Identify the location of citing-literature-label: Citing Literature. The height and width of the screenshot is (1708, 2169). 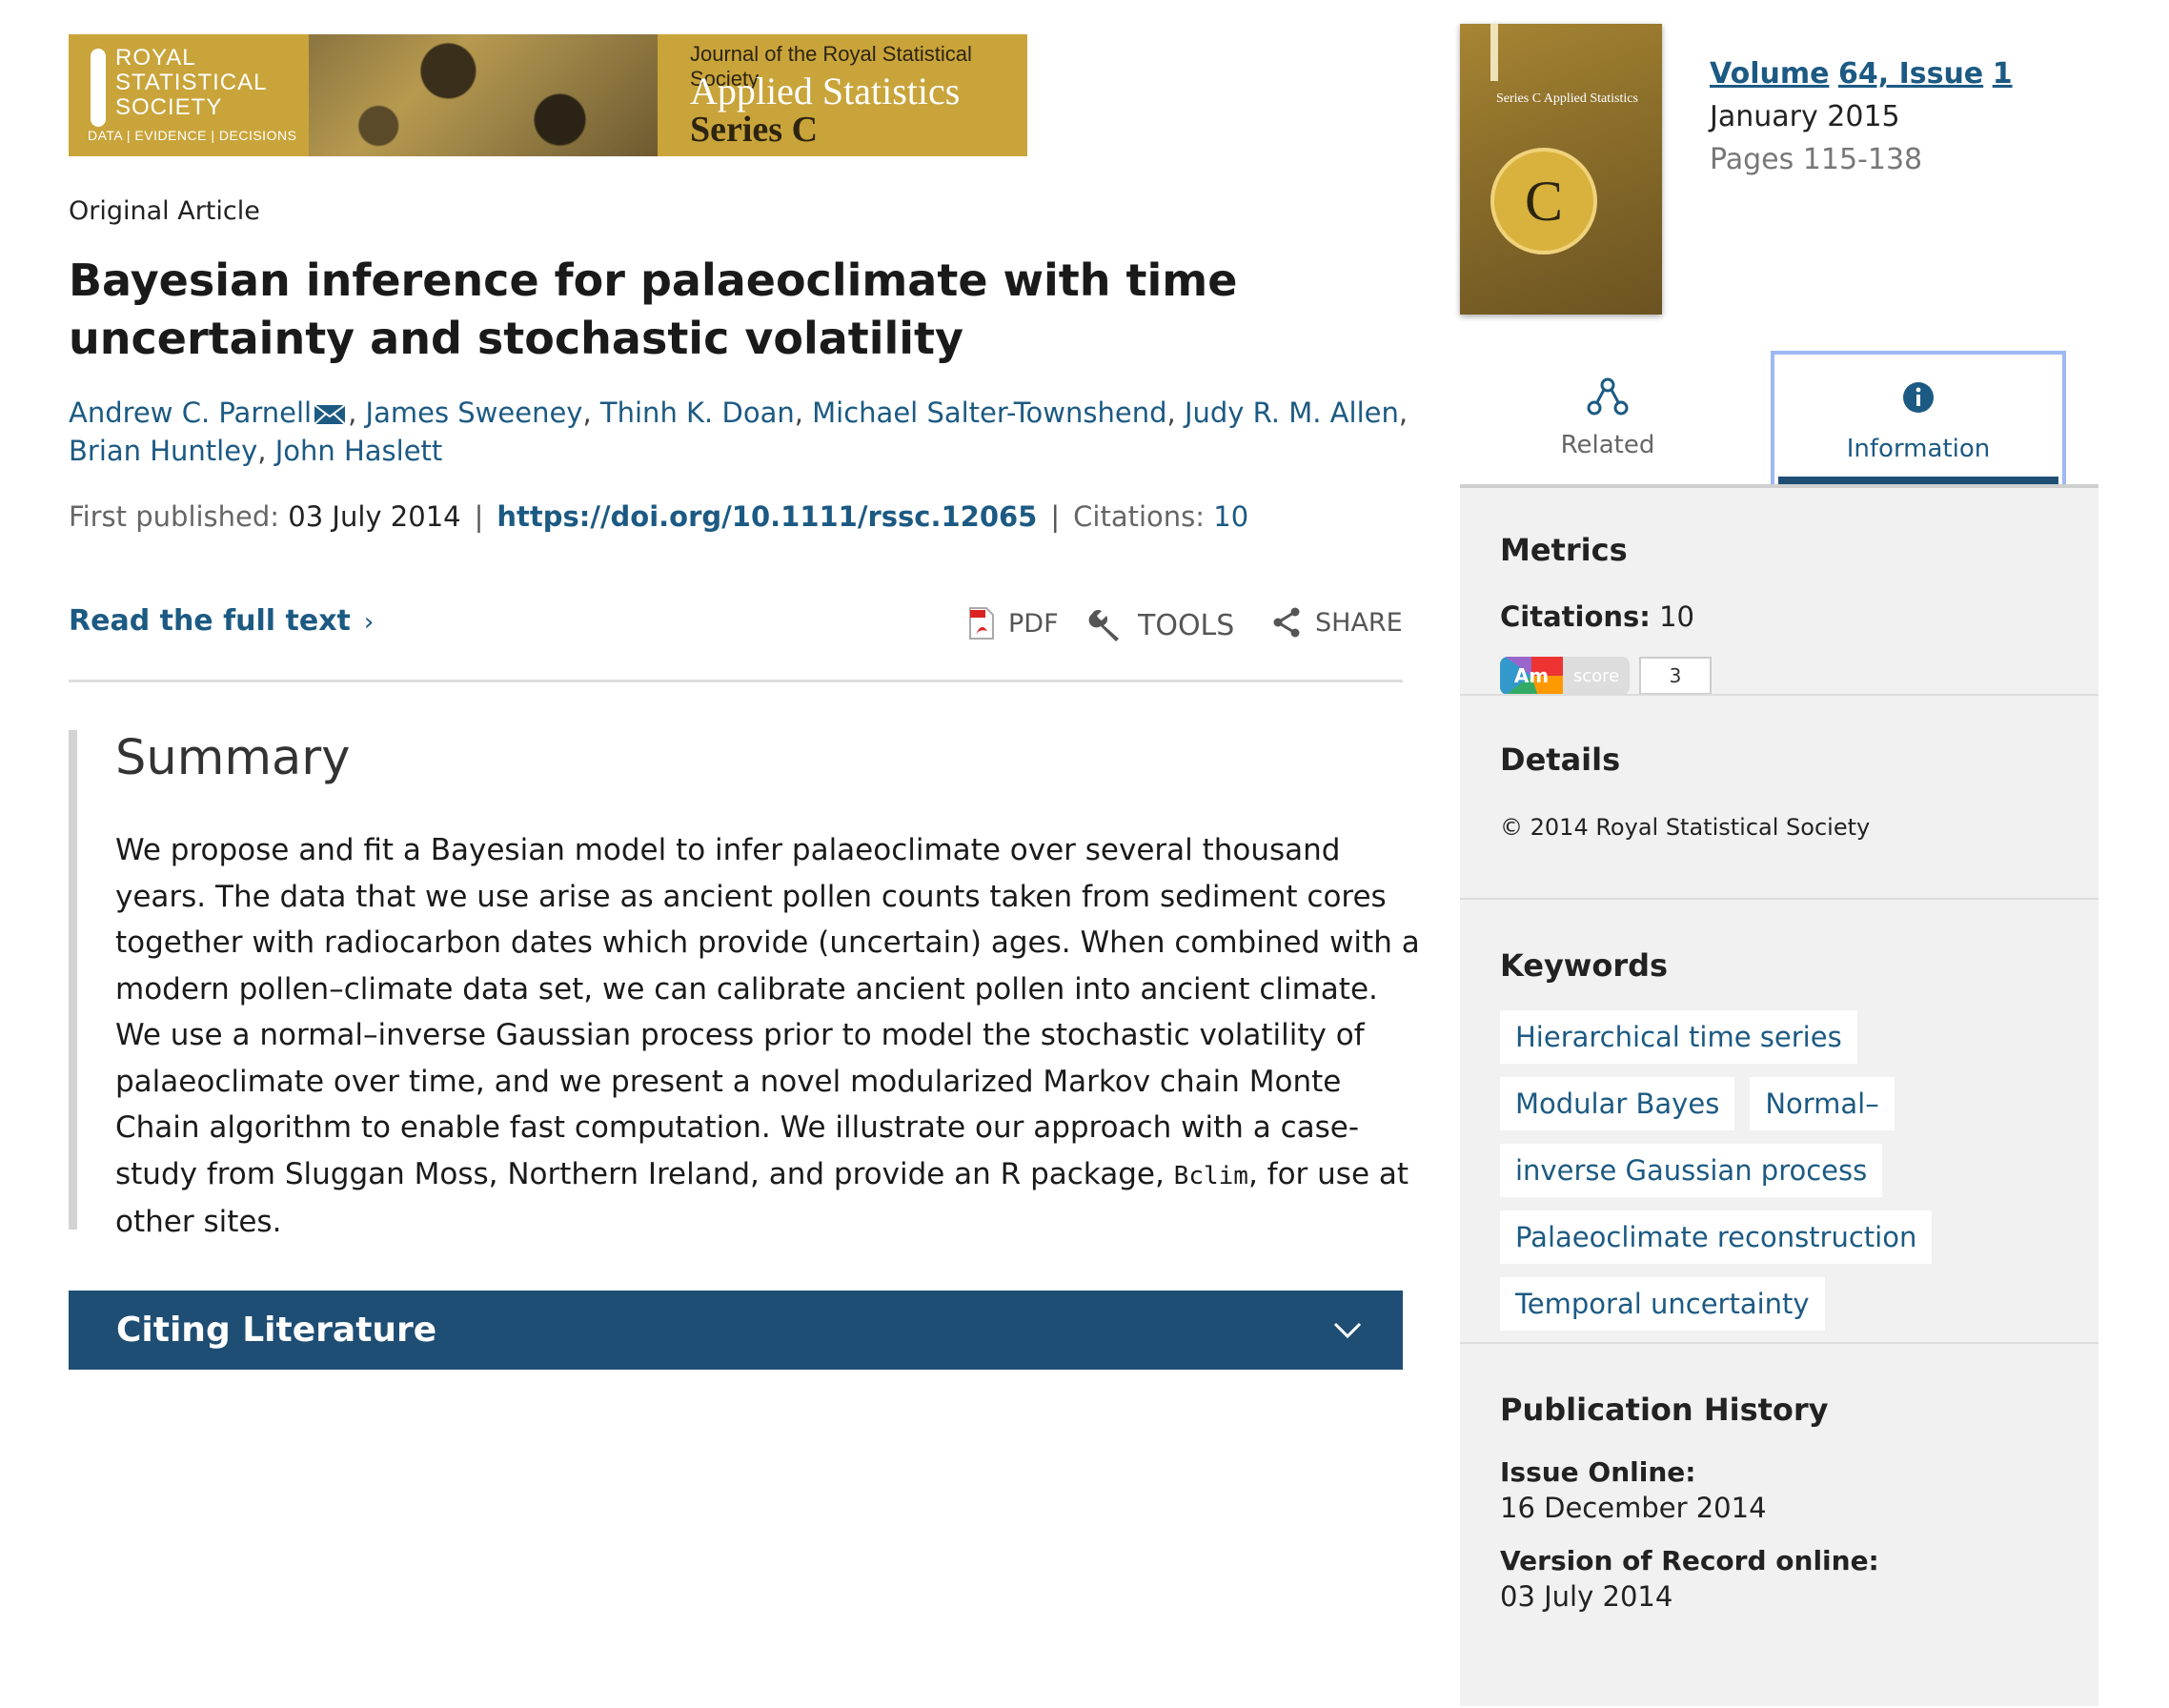
(276, 1330).